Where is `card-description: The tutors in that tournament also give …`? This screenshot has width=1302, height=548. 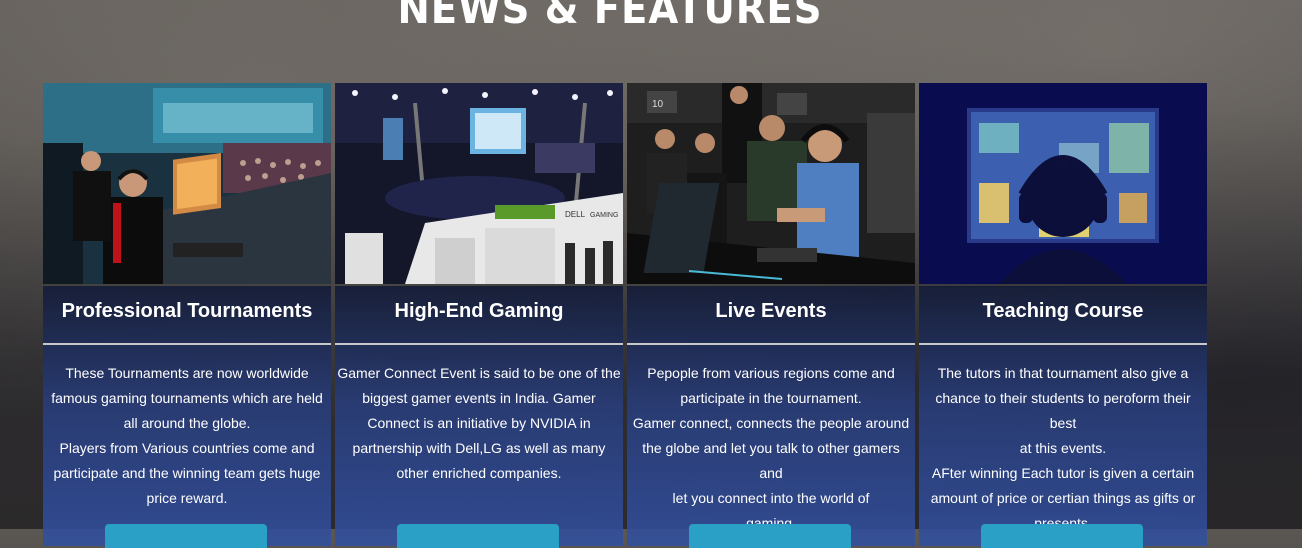 card-description: The tutors in that tournament also give … is located at coordinates (1063, 440).